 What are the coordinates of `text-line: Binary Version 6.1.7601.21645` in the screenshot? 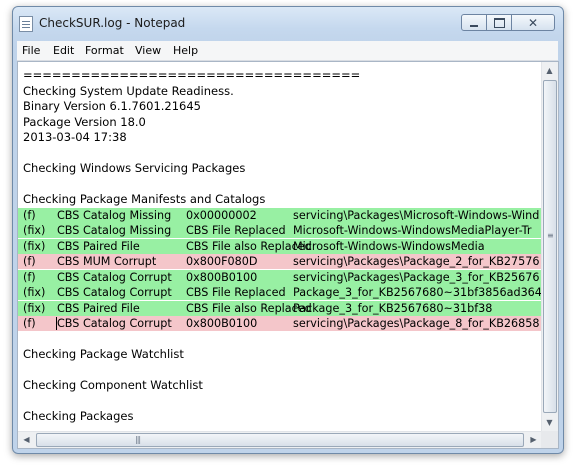 It's located at (280, 106).